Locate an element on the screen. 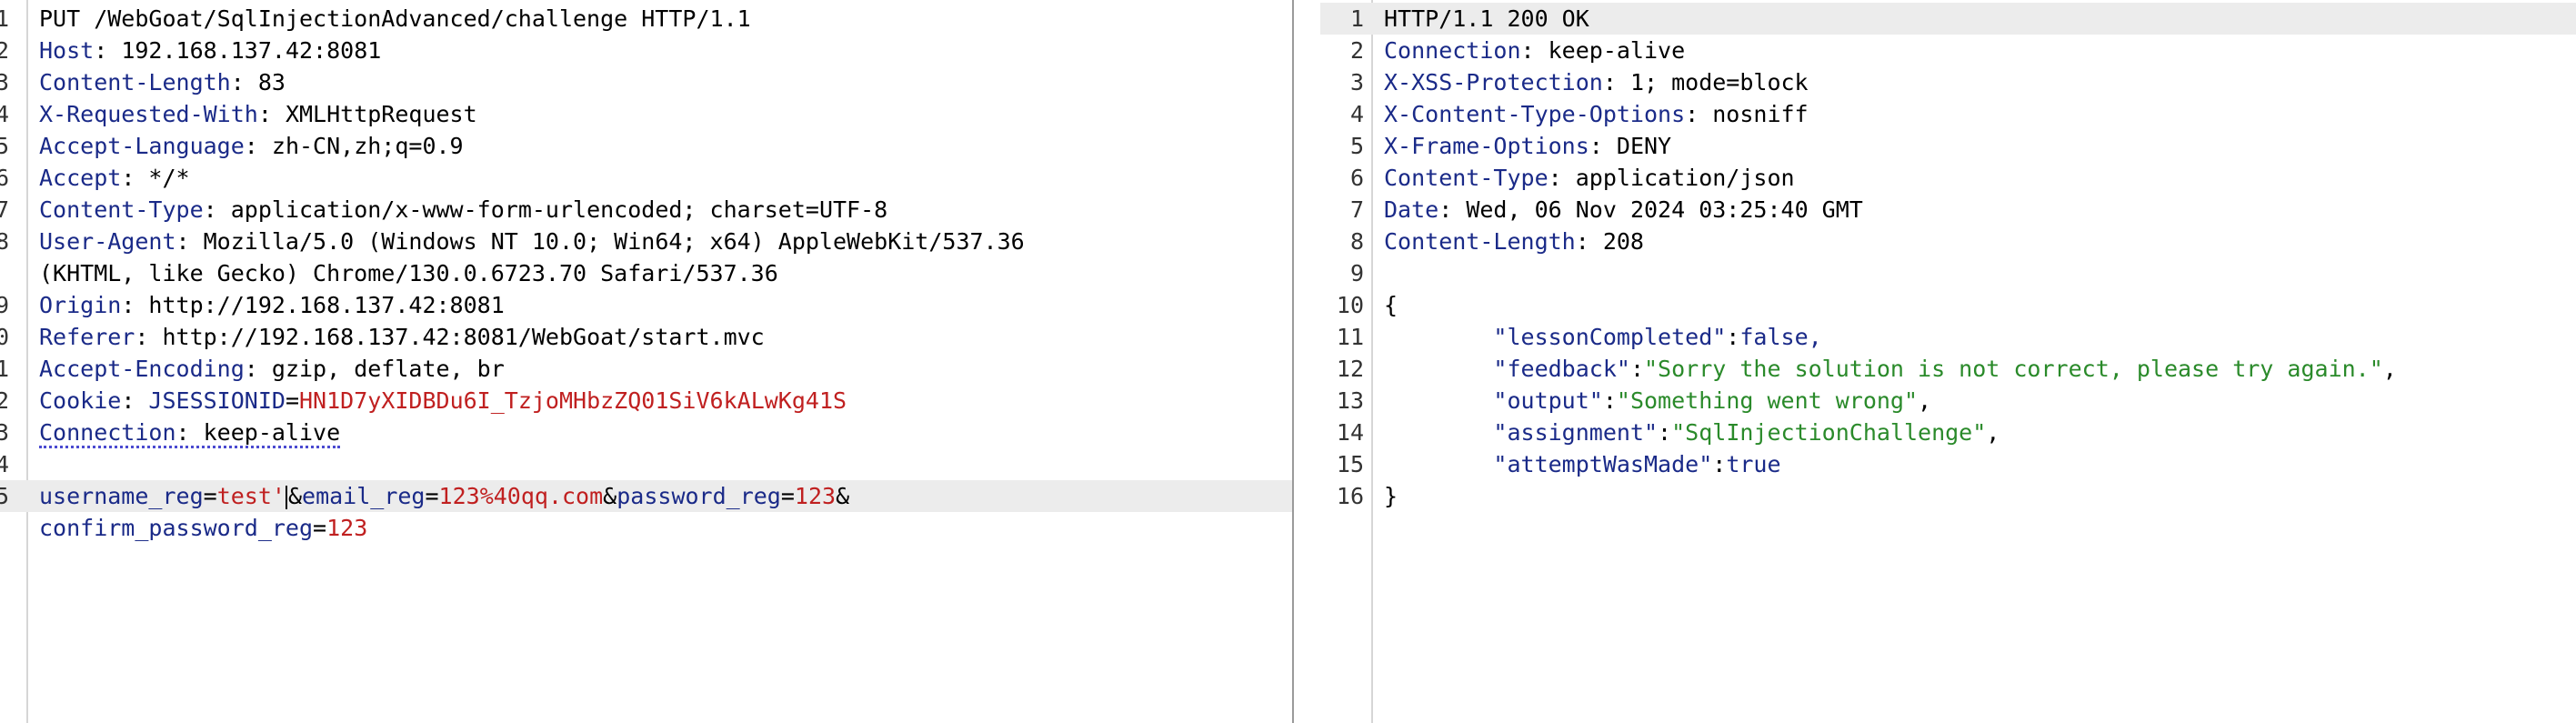 The height and width of the screenshot is (723, 2576). line-content: X-Requested-With: XMLHttpRequest is located at coordinates (258, 114).